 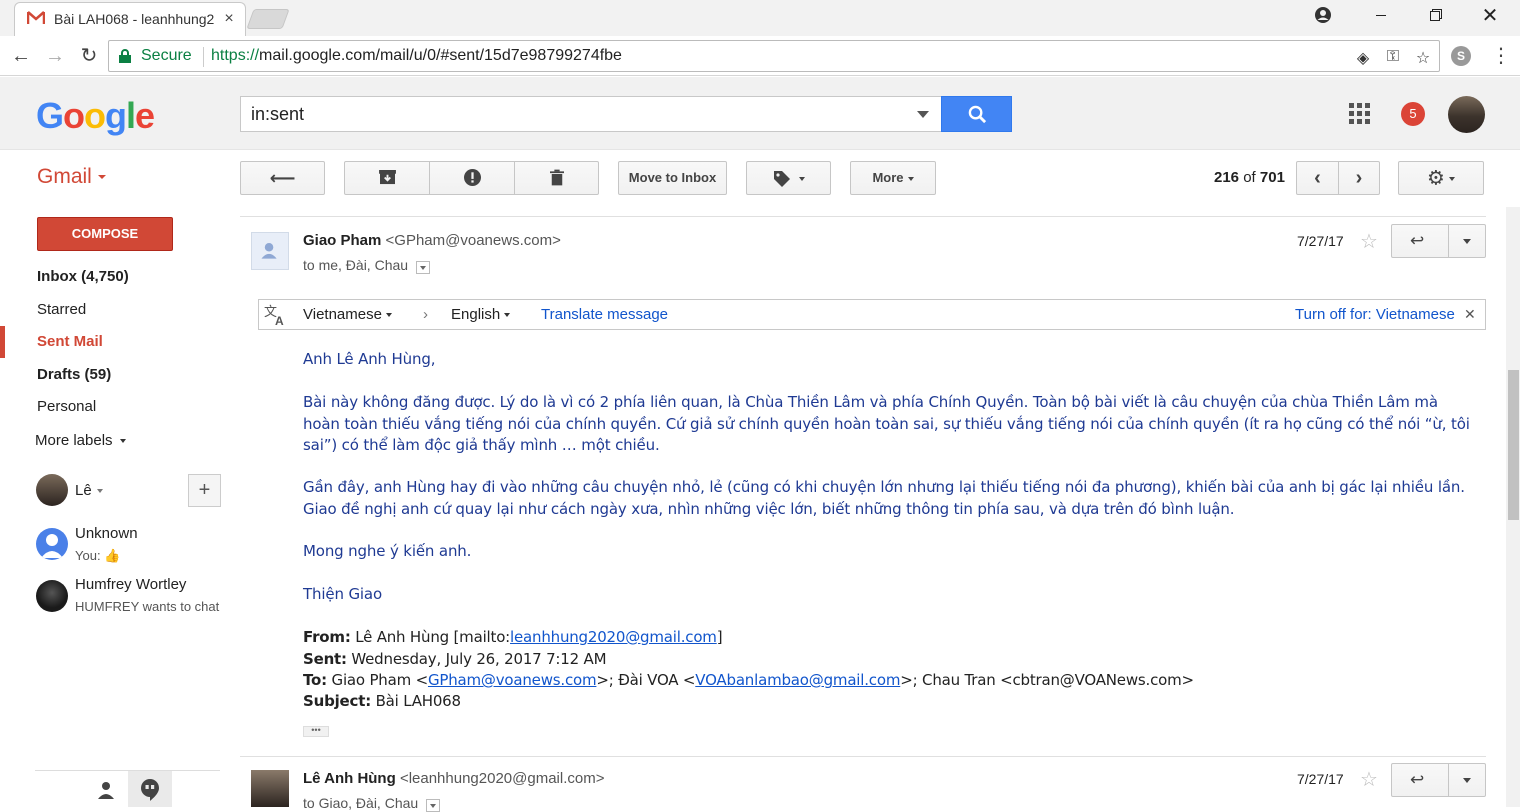 I want to click on chat-preview-humfrey: HUMFREY wants to chat, so click(x=147, y=606).